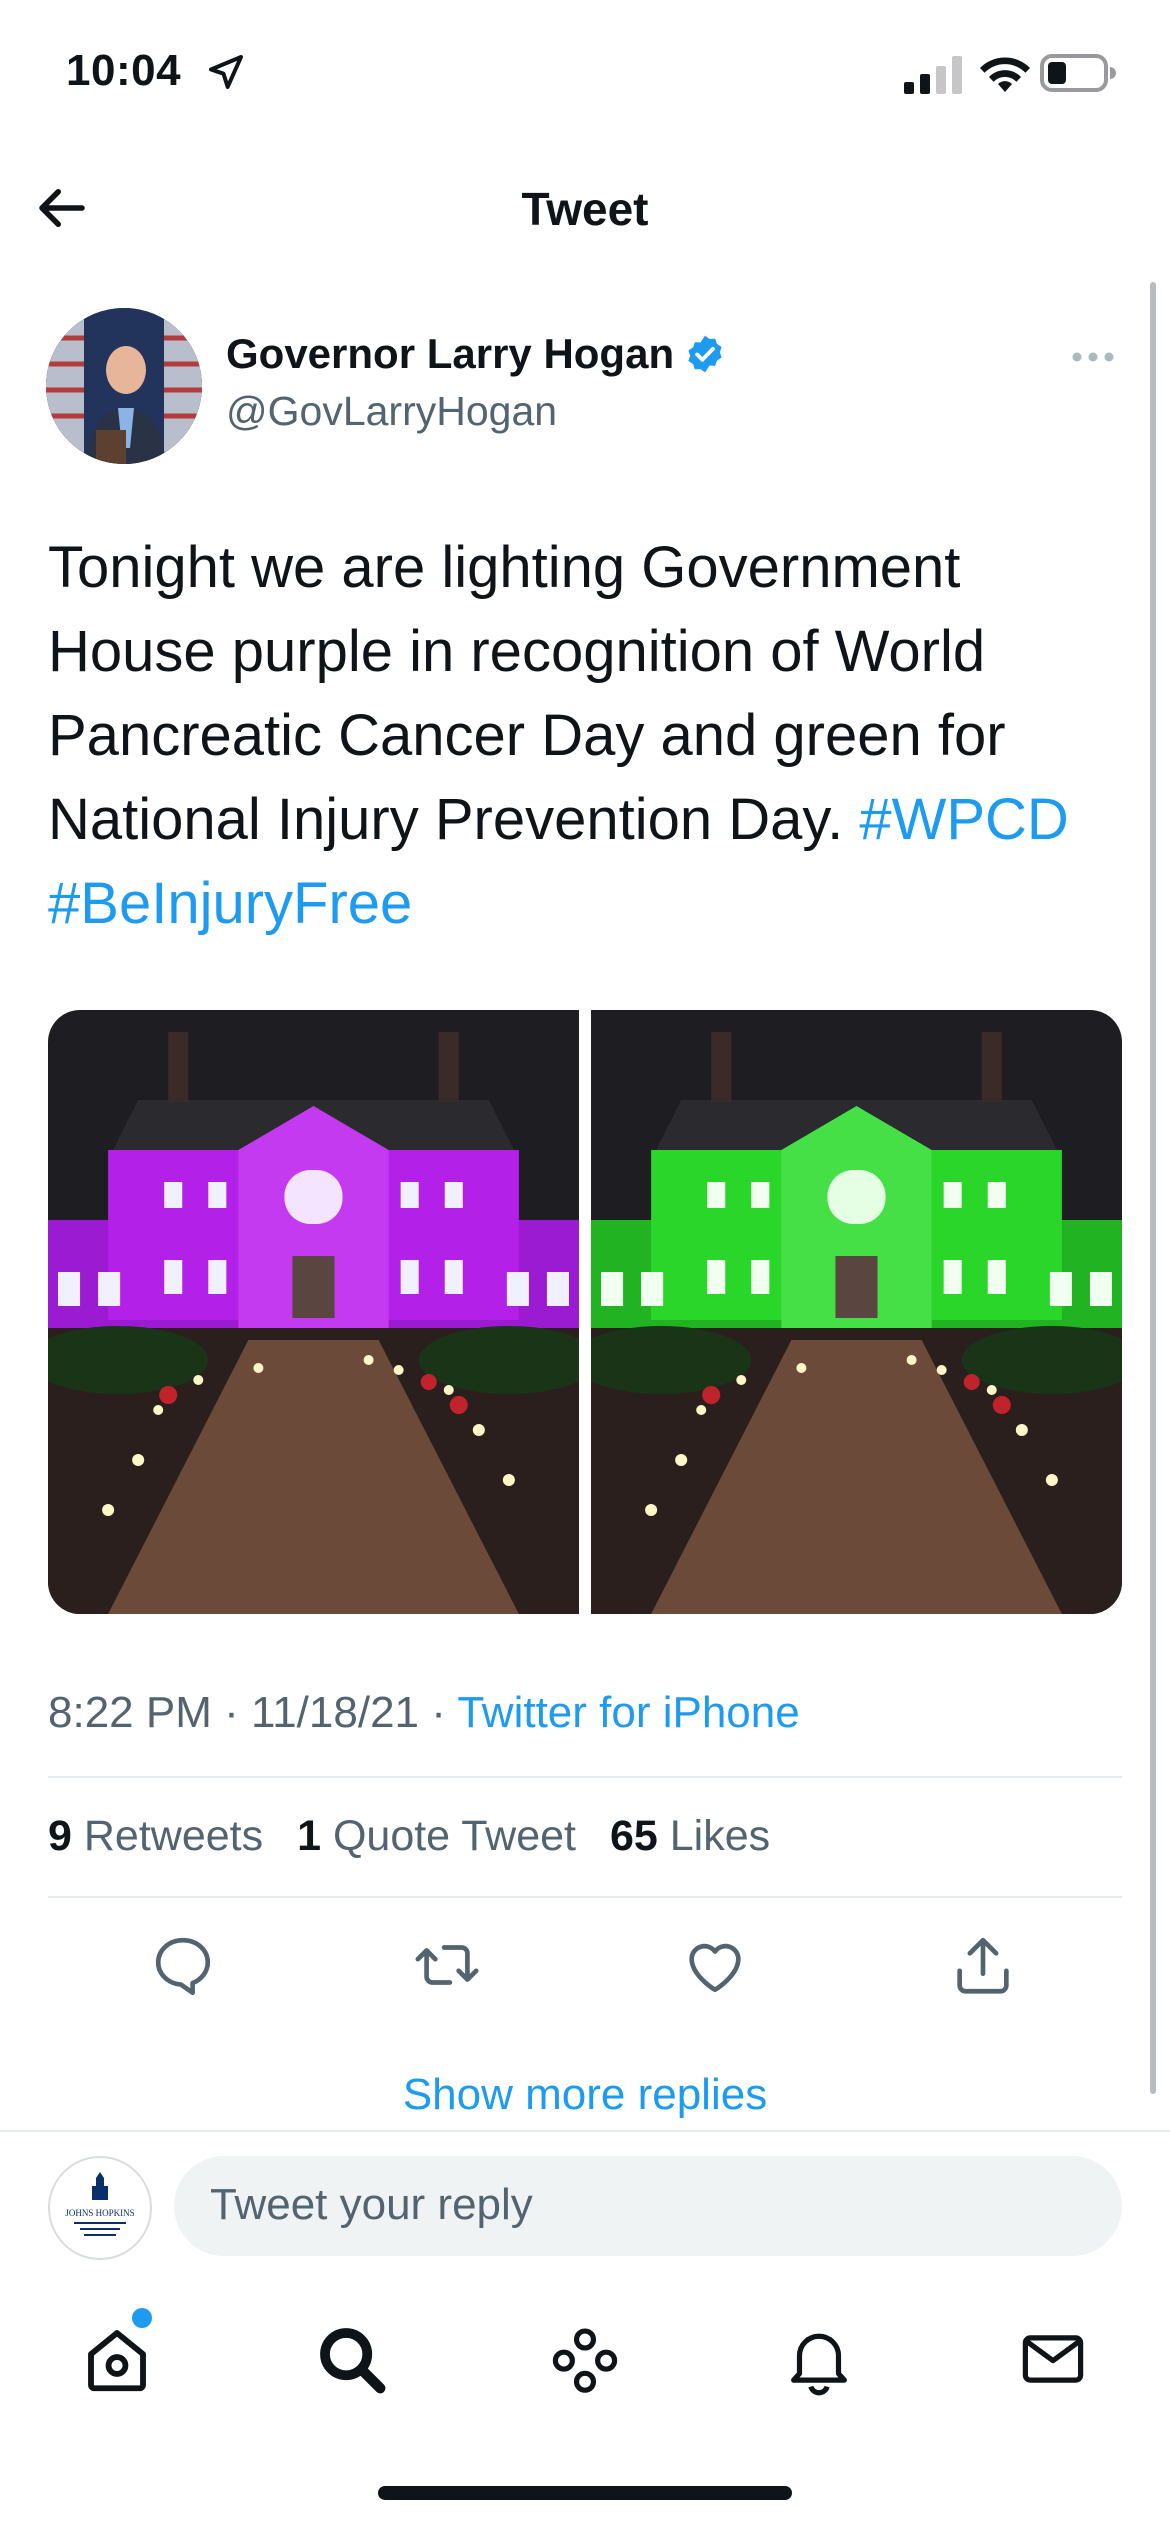 Image resolution: width=1170 pixels, height=2532 pixels. Describe the element at coordinates (1078, 73) in the screenshot. I see `battery-icon` at that location.